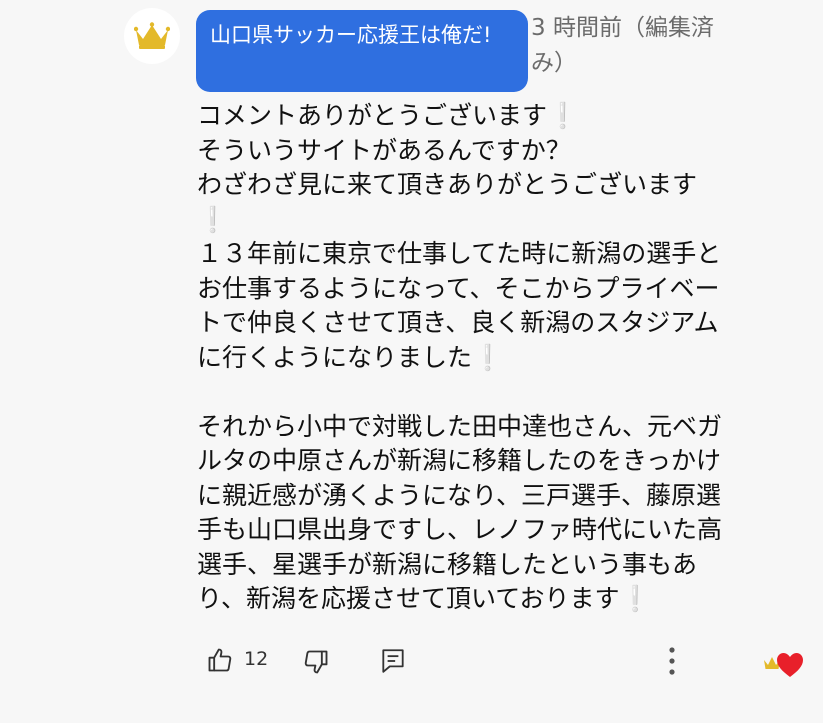 Image resolution: width=823 pixels, height=723 pixels. Describe the element at coordinates (497, 220) in the screenshot. I see `comment-line: ❕` at that location.